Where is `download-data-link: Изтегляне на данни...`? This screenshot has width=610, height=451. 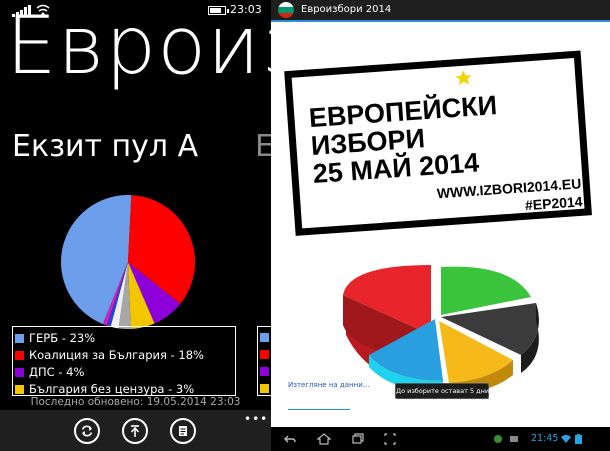
download-data-link: Изтегляне на данни... is located at coordinates (328, 385).